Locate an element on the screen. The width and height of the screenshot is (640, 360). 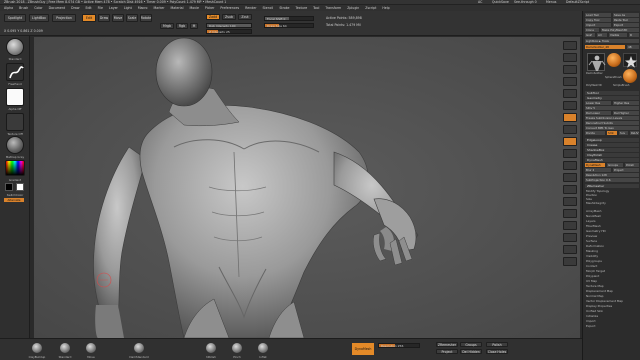
tool-list-item: Morph Target is located at coordinates (595, 271).